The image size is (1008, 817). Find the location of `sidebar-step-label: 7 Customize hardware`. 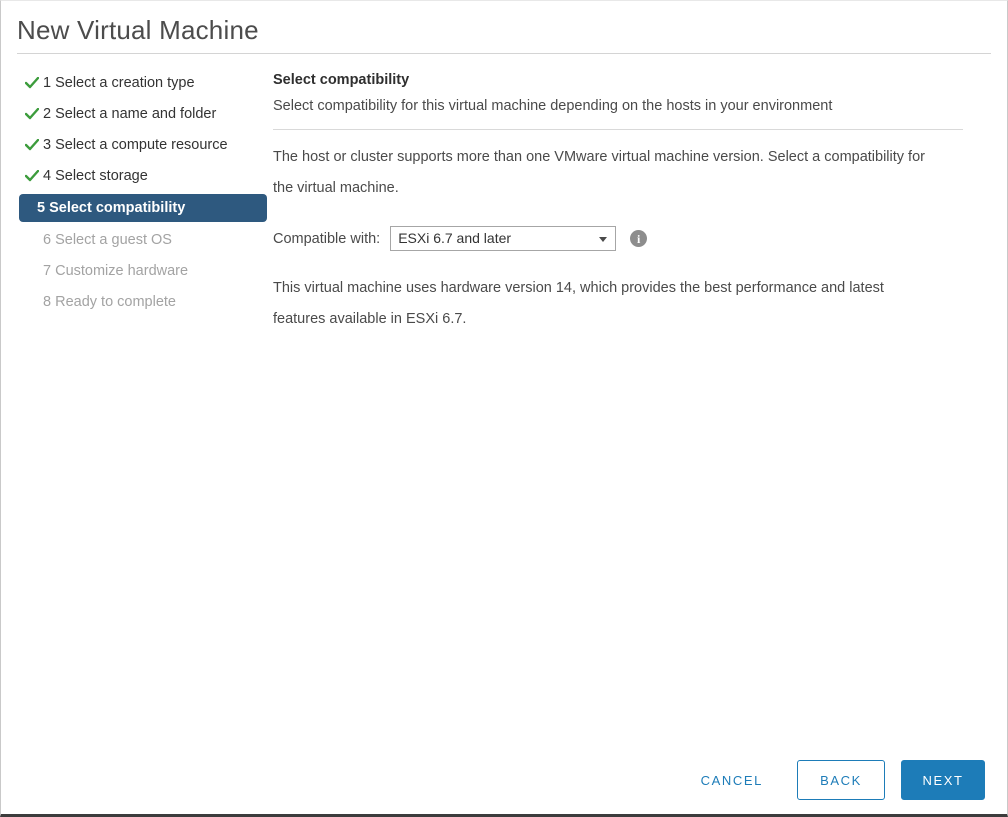

sidebar-step-label: 7 Customize hardware is located at coordinates (116, 271).